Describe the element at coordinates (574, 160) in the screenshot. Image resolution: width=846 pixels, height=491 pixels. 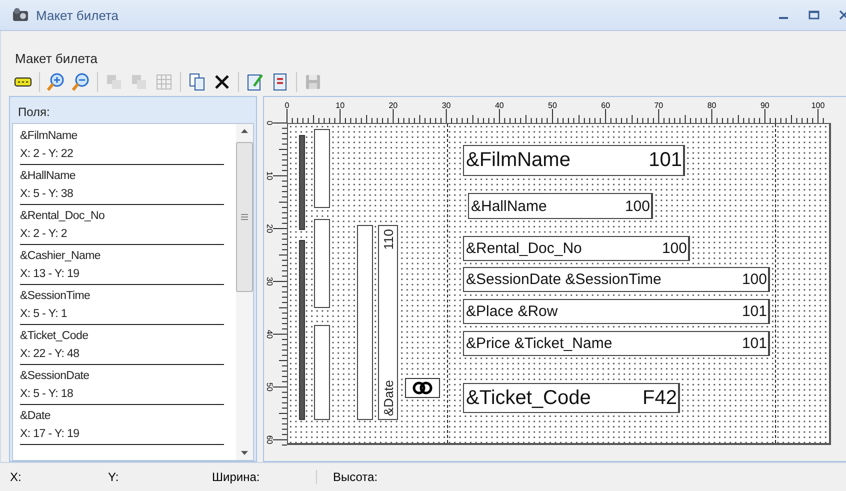
I see `text-field-box: &FilmName 101` at that location.